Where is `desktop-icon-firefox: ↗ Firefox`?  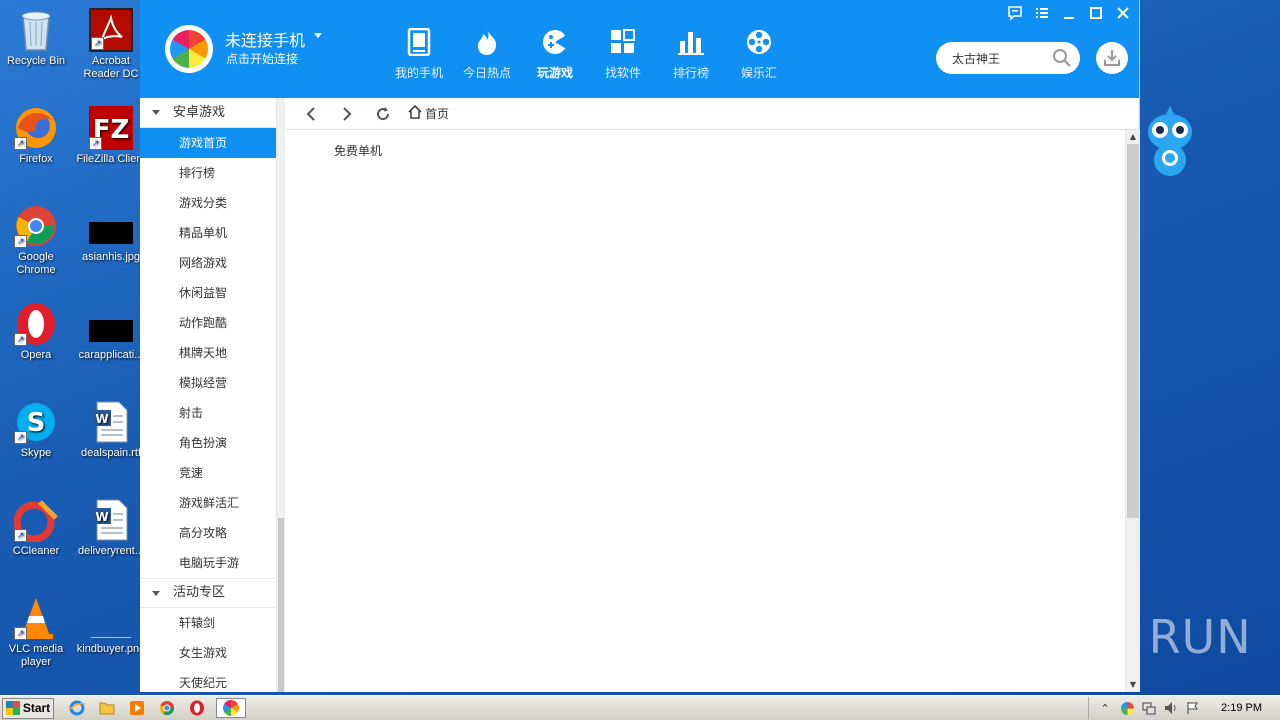
desktop-icon-firefox: ↗ Firefox is located at coordinates (36, 136).